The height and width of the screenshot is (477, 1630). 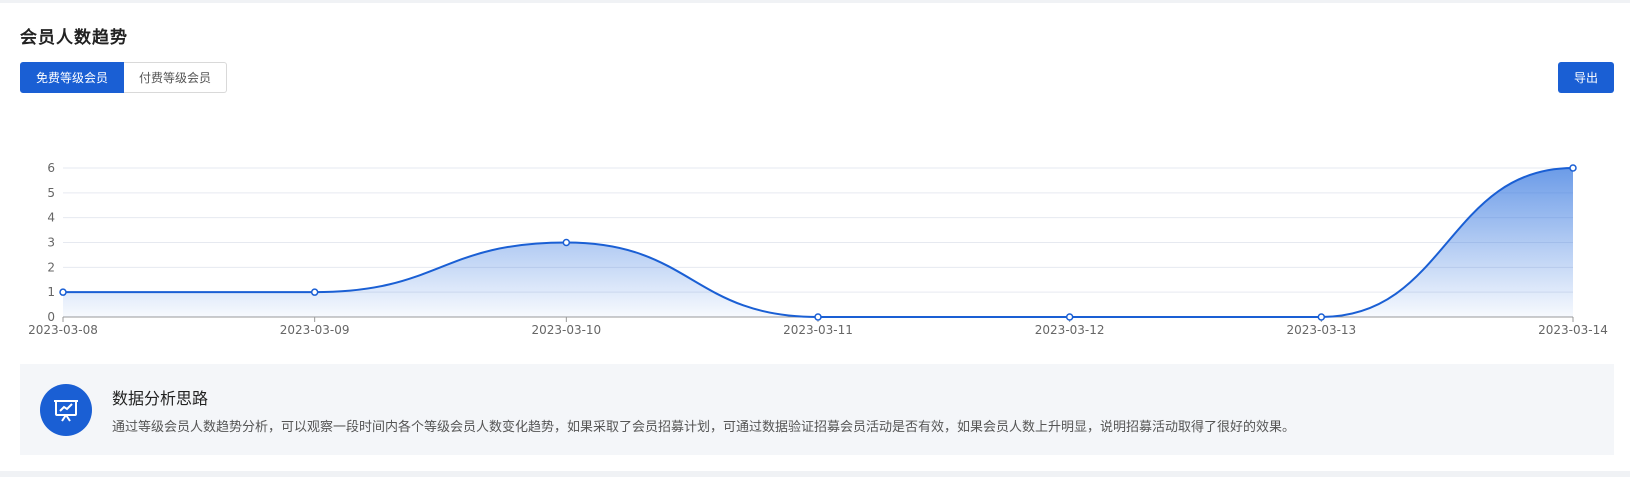 I want to click on x-tick-label: 2023-03-14, so click(x=1573, y=330).